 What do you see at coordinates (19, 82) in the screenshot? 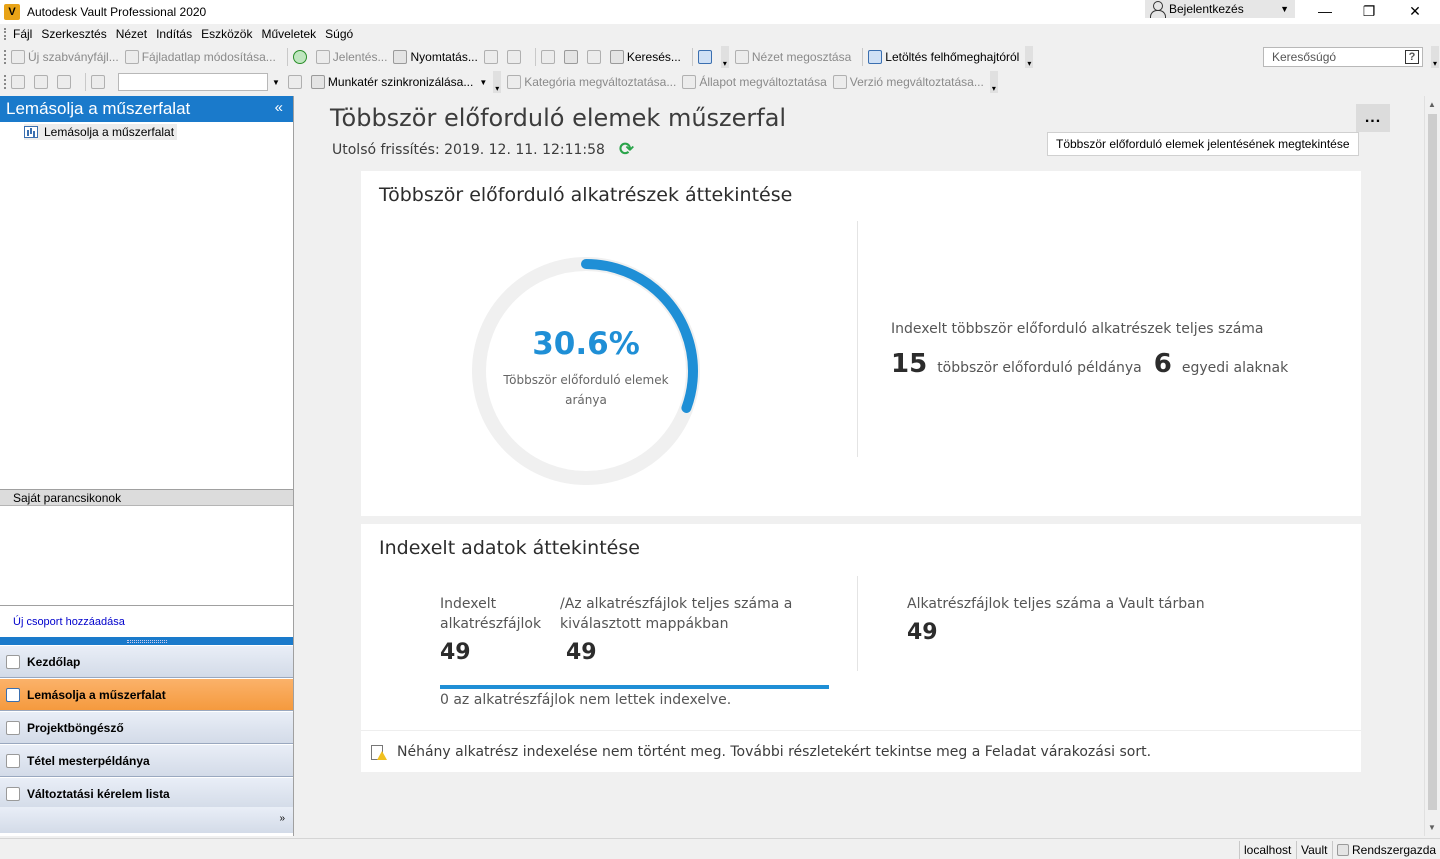
I see `back-button` at bounding box center [19, 82].